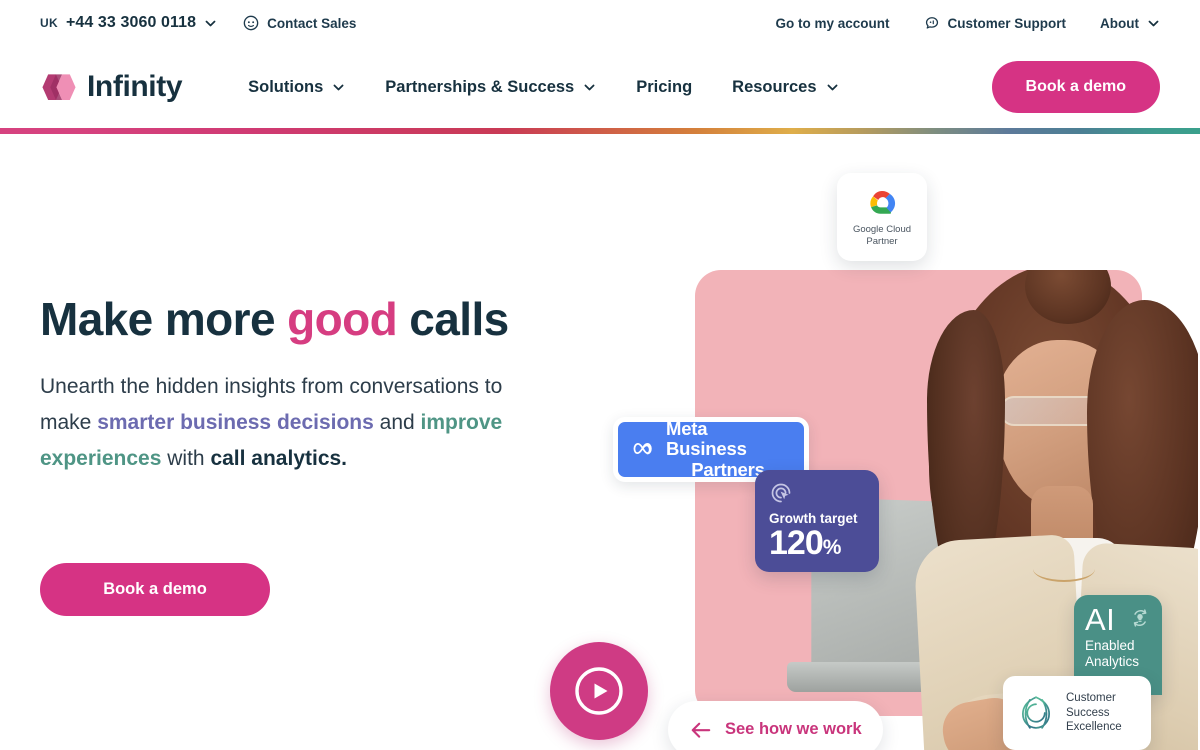  I want to click on badge-ai-line1: Enabled, so click(1110, 646).